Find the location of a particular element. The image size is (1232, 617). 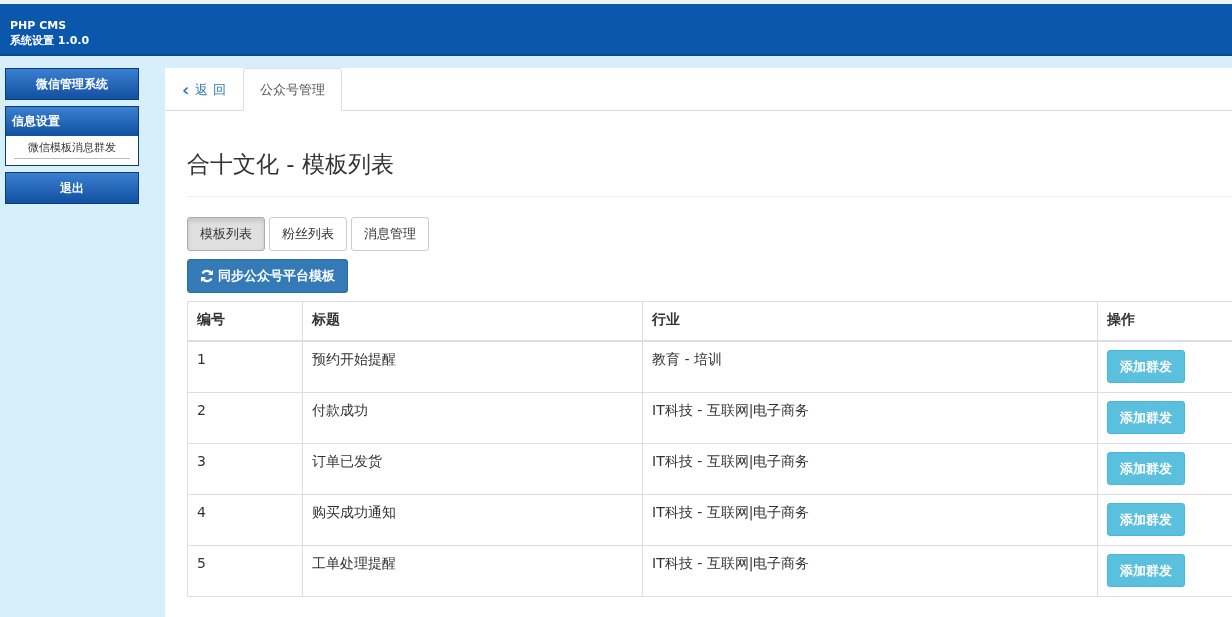

segment-button: 消息管理 is located at coordinates (390, 234).